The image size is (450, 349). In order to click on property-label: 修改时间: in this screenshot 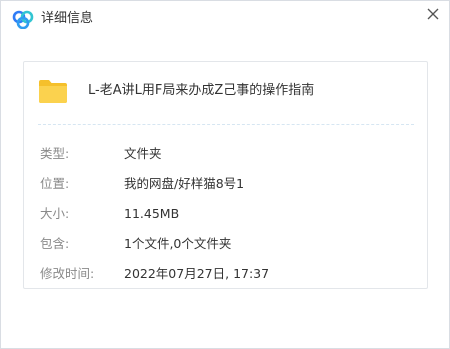, I will do `click(67, 273)`.